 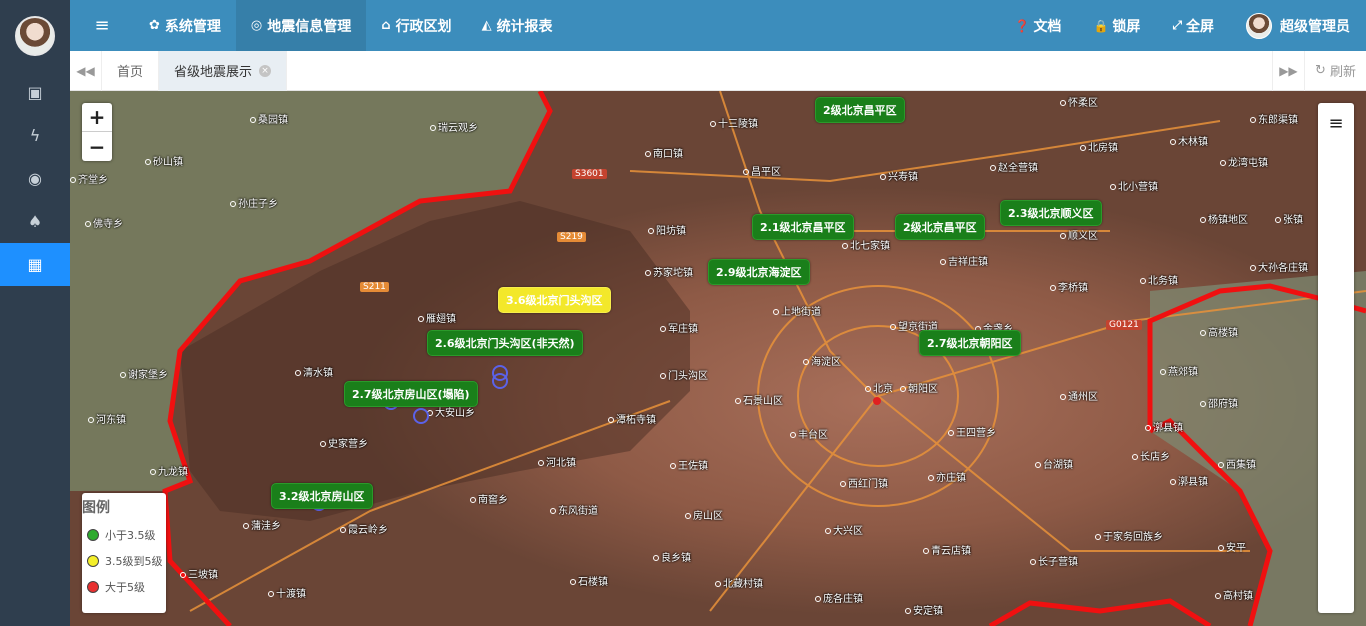 What do you see at coordinates (879, 387) in the screenshot?
I see `place-label: 北京` at bounding box center [879, 387].